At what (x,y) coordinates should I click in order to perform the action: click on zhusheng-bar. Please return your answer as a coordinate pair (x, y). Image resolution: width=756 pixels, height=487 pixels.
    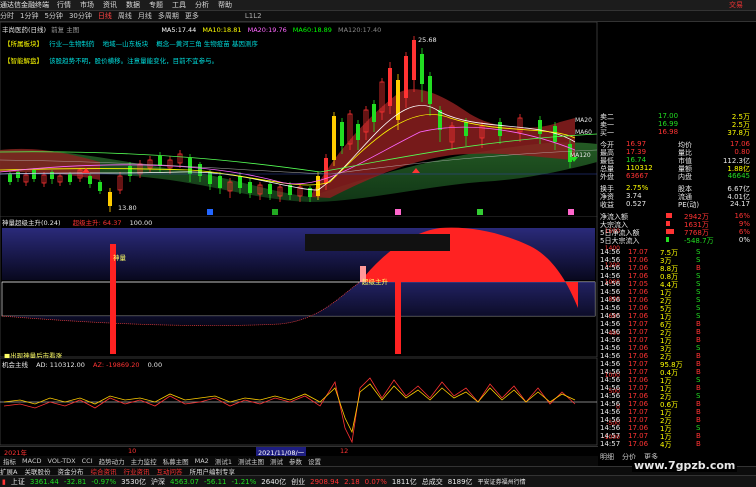
    Looking at the image, I should click on (398, 318).